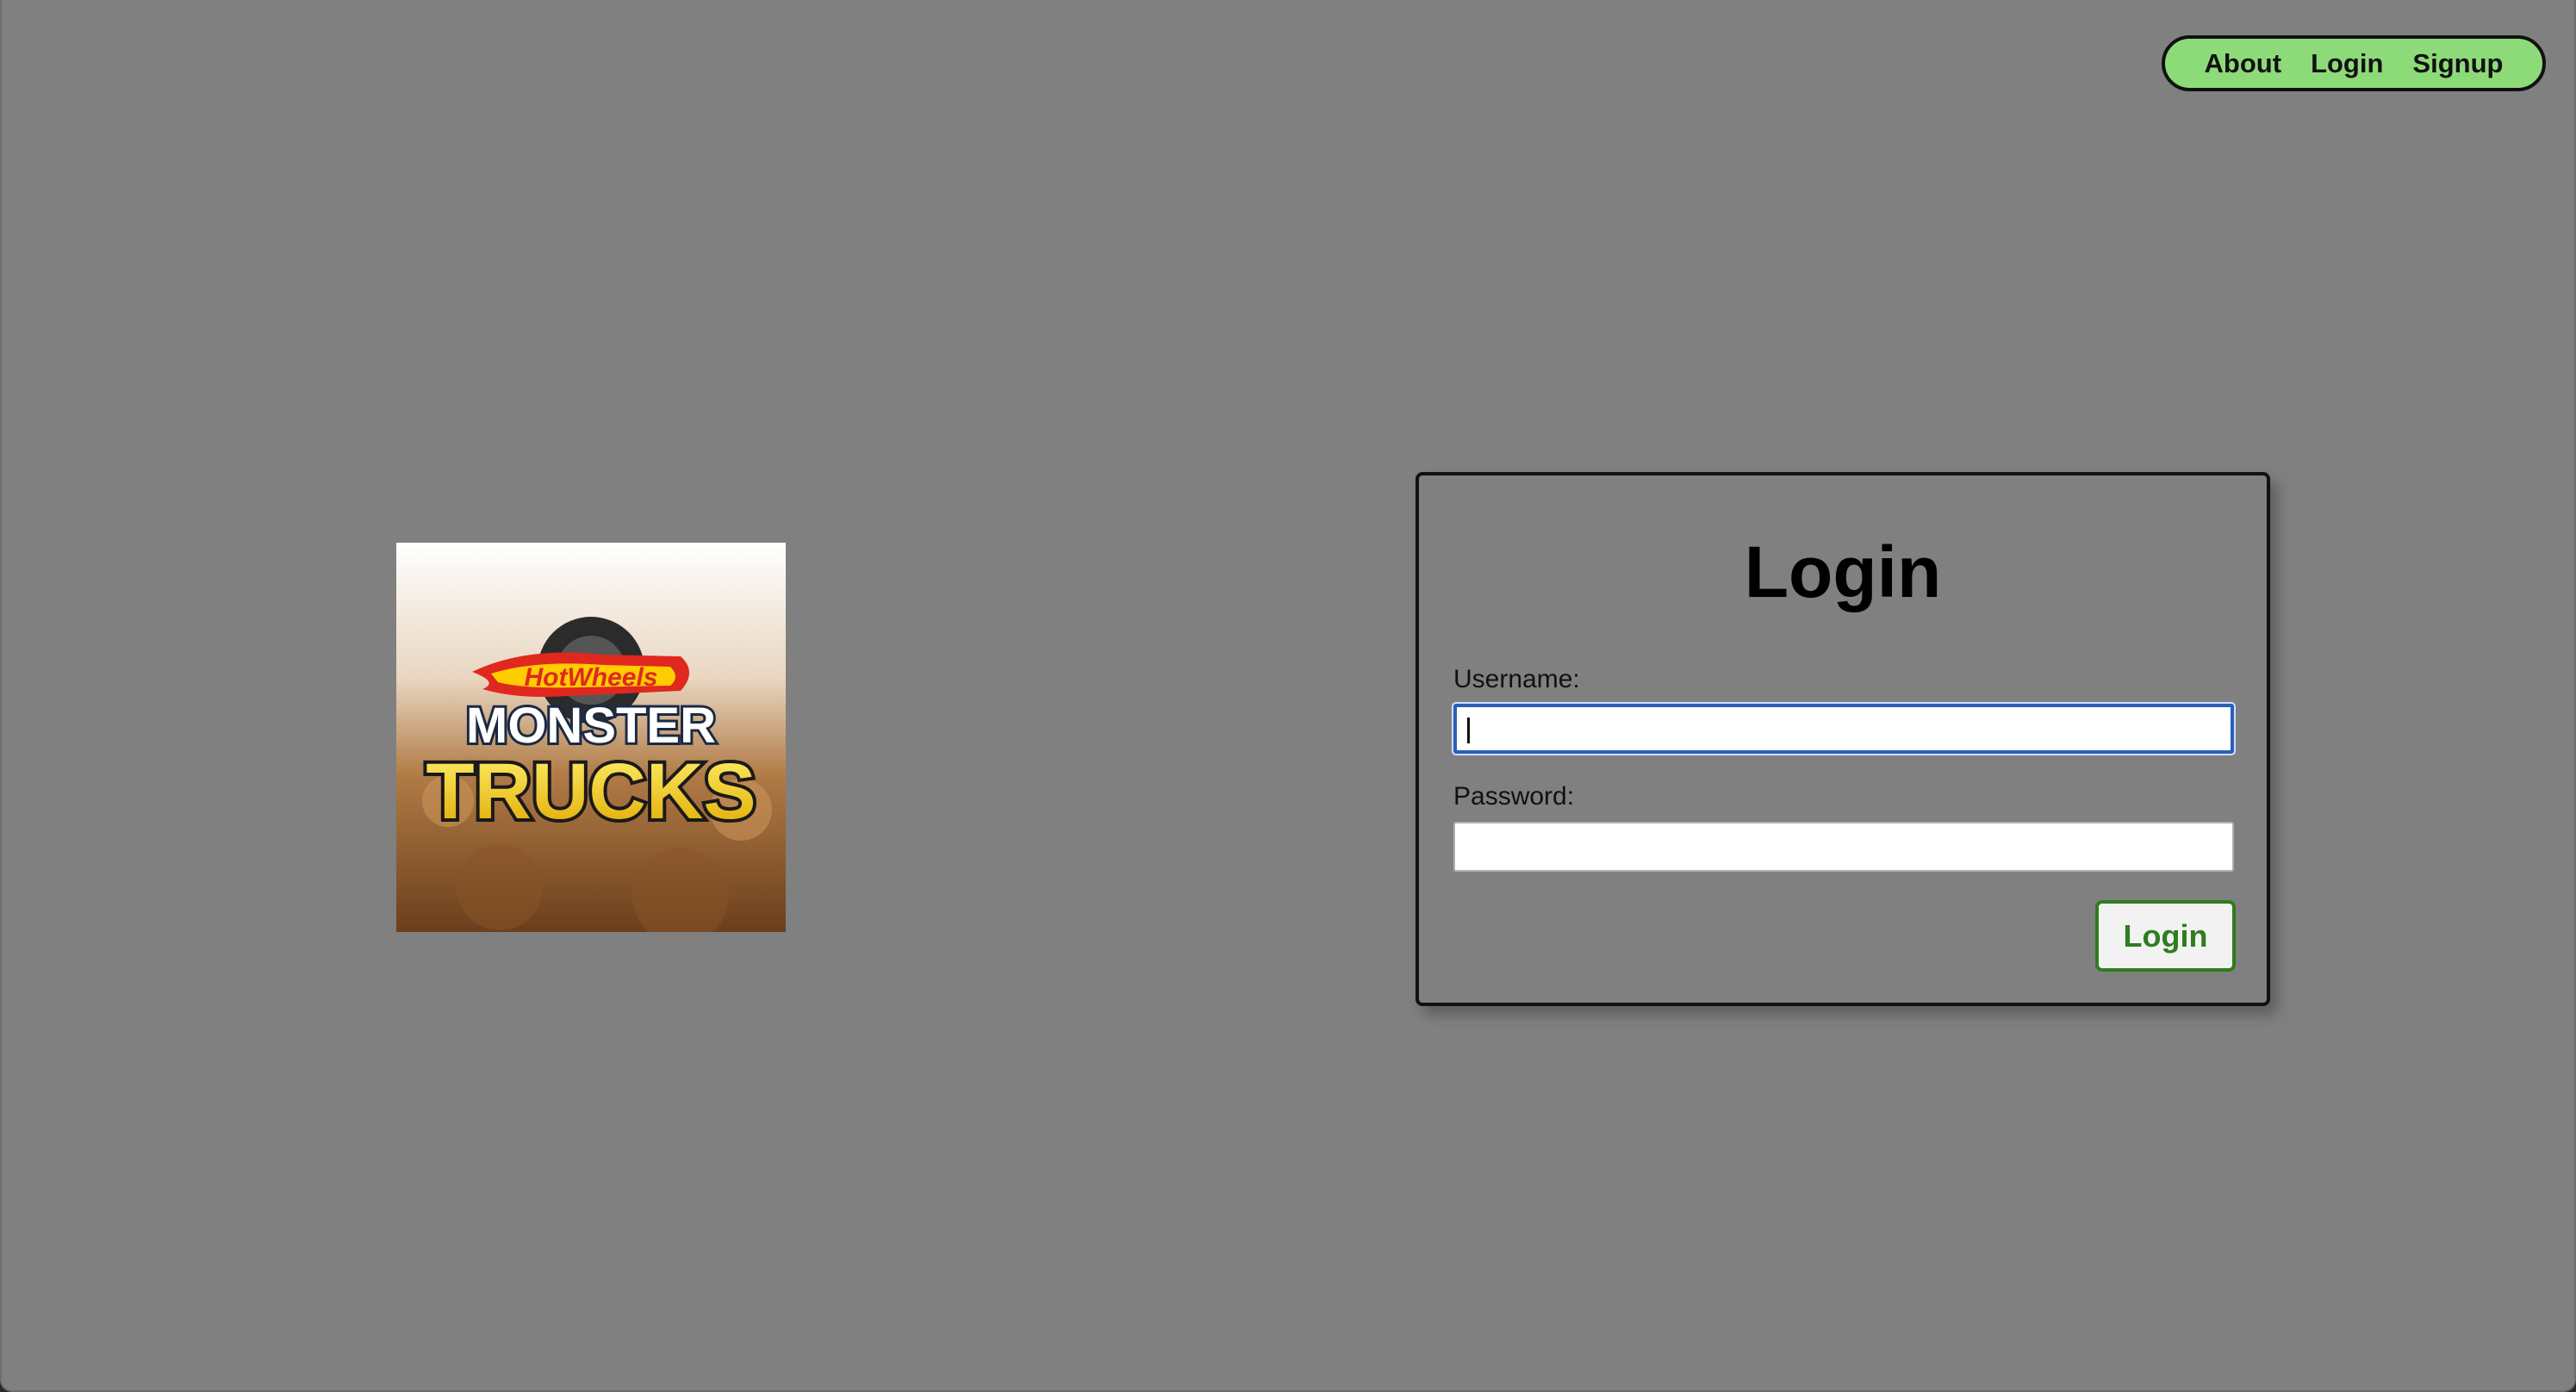  What do you see at coordinates (2165, 936) in the screenshot?
I see `login-submit-button: Login` at bounding box center [2165, 936].